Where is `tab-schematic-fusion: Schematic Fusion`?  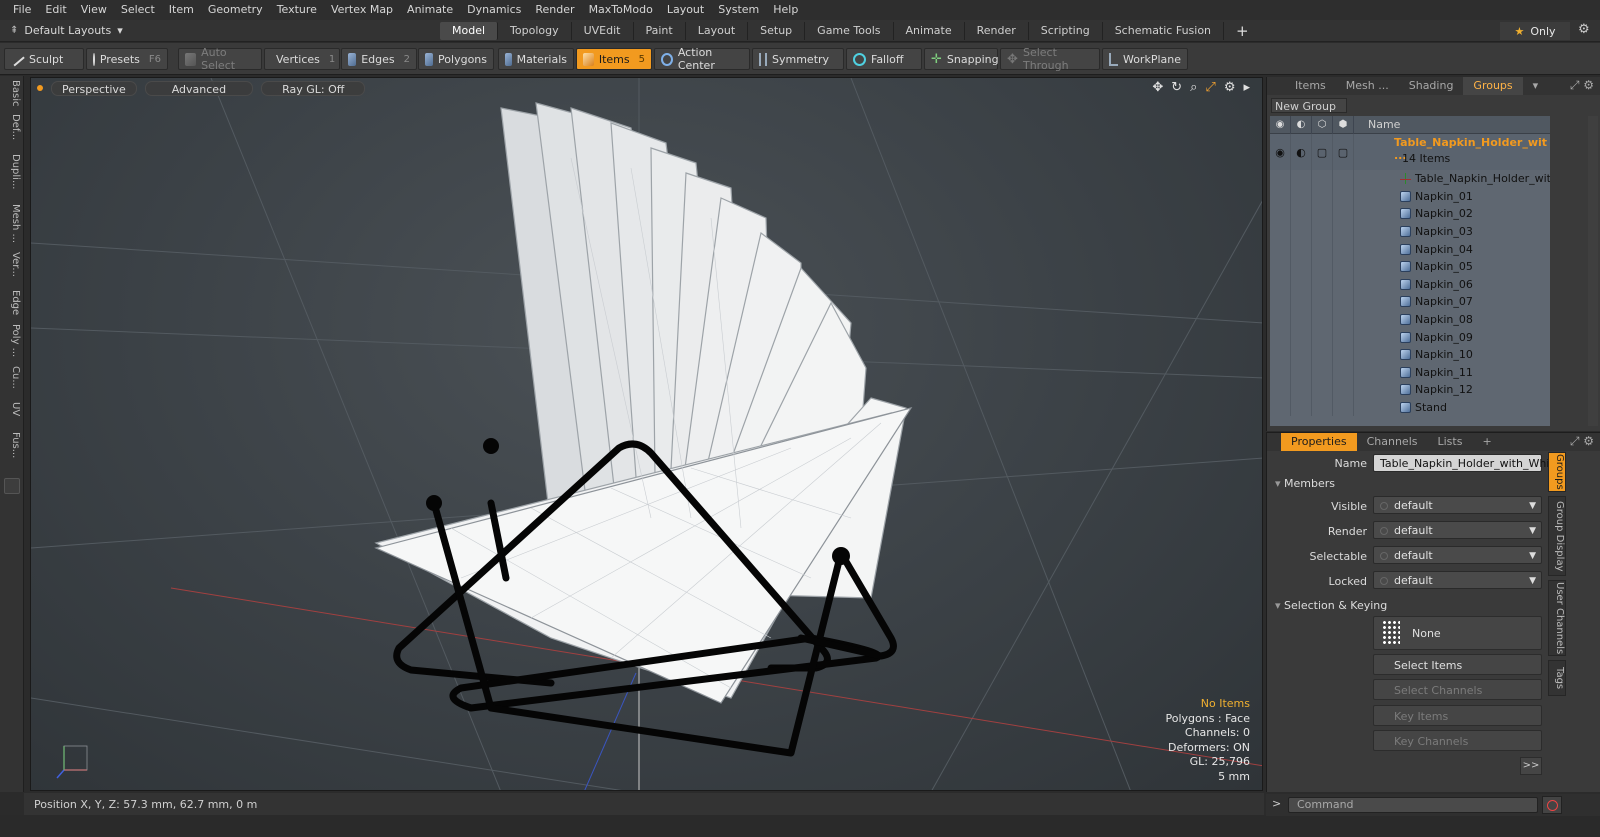 tab-schematic-fusion: Schematic Fusion is located at coordinates (1164, 30).